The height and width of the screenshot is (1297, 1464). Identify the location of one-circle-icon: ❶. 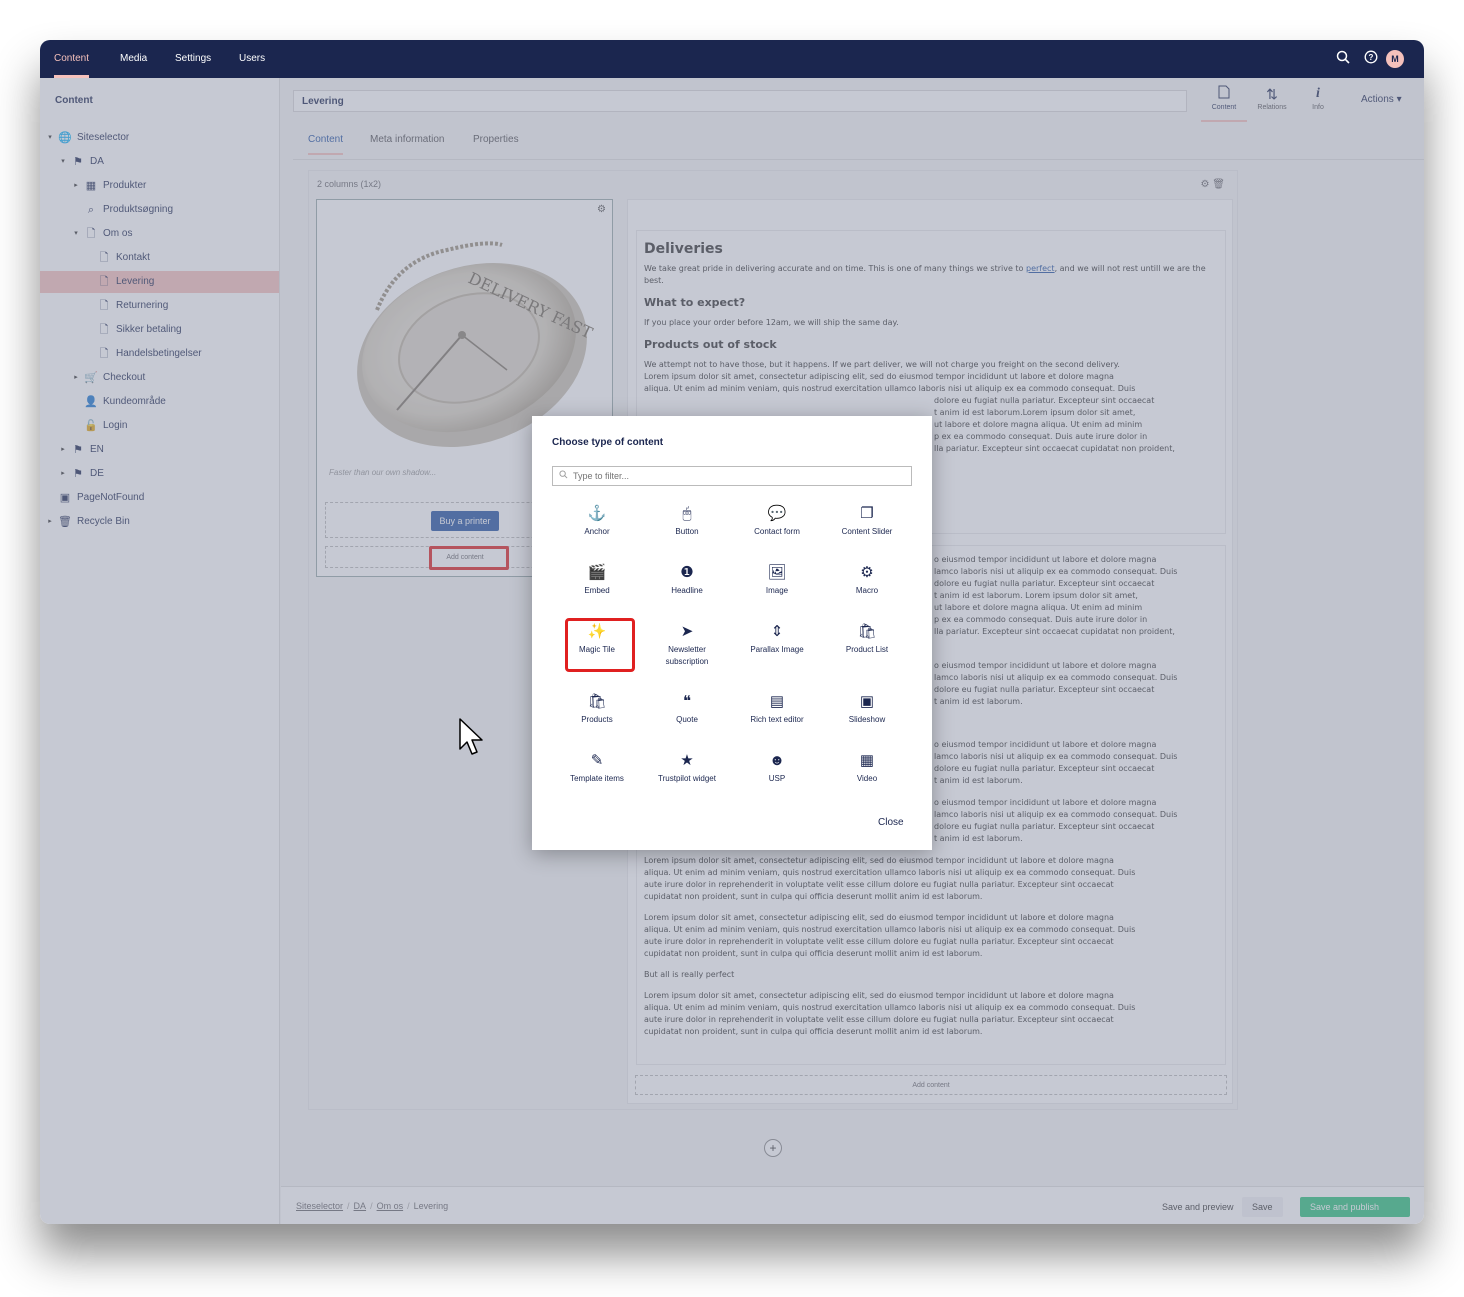
(687, 572).